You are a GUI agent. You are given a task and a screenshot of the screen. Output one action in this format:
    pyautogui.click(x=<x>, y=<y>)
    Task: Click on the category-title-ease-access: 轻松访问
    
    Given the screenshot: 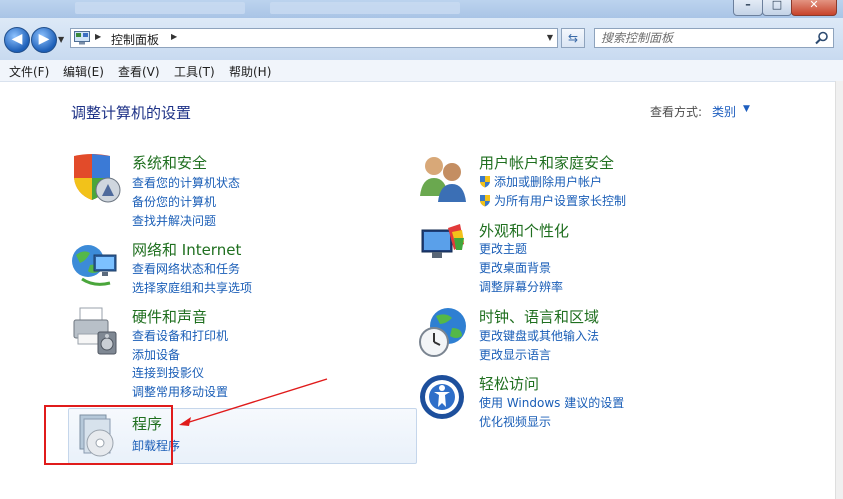 What is the action you would take?
    pyautogui.click(x=509, y=383)
    